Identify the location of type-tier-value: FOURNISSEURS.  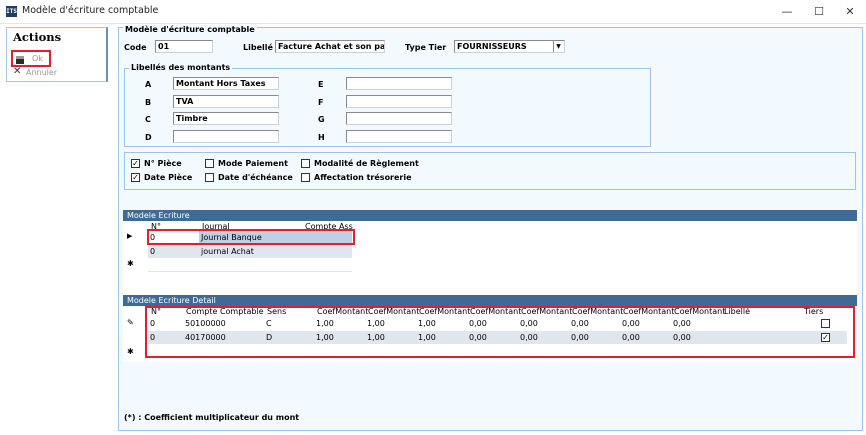
(492, 46).